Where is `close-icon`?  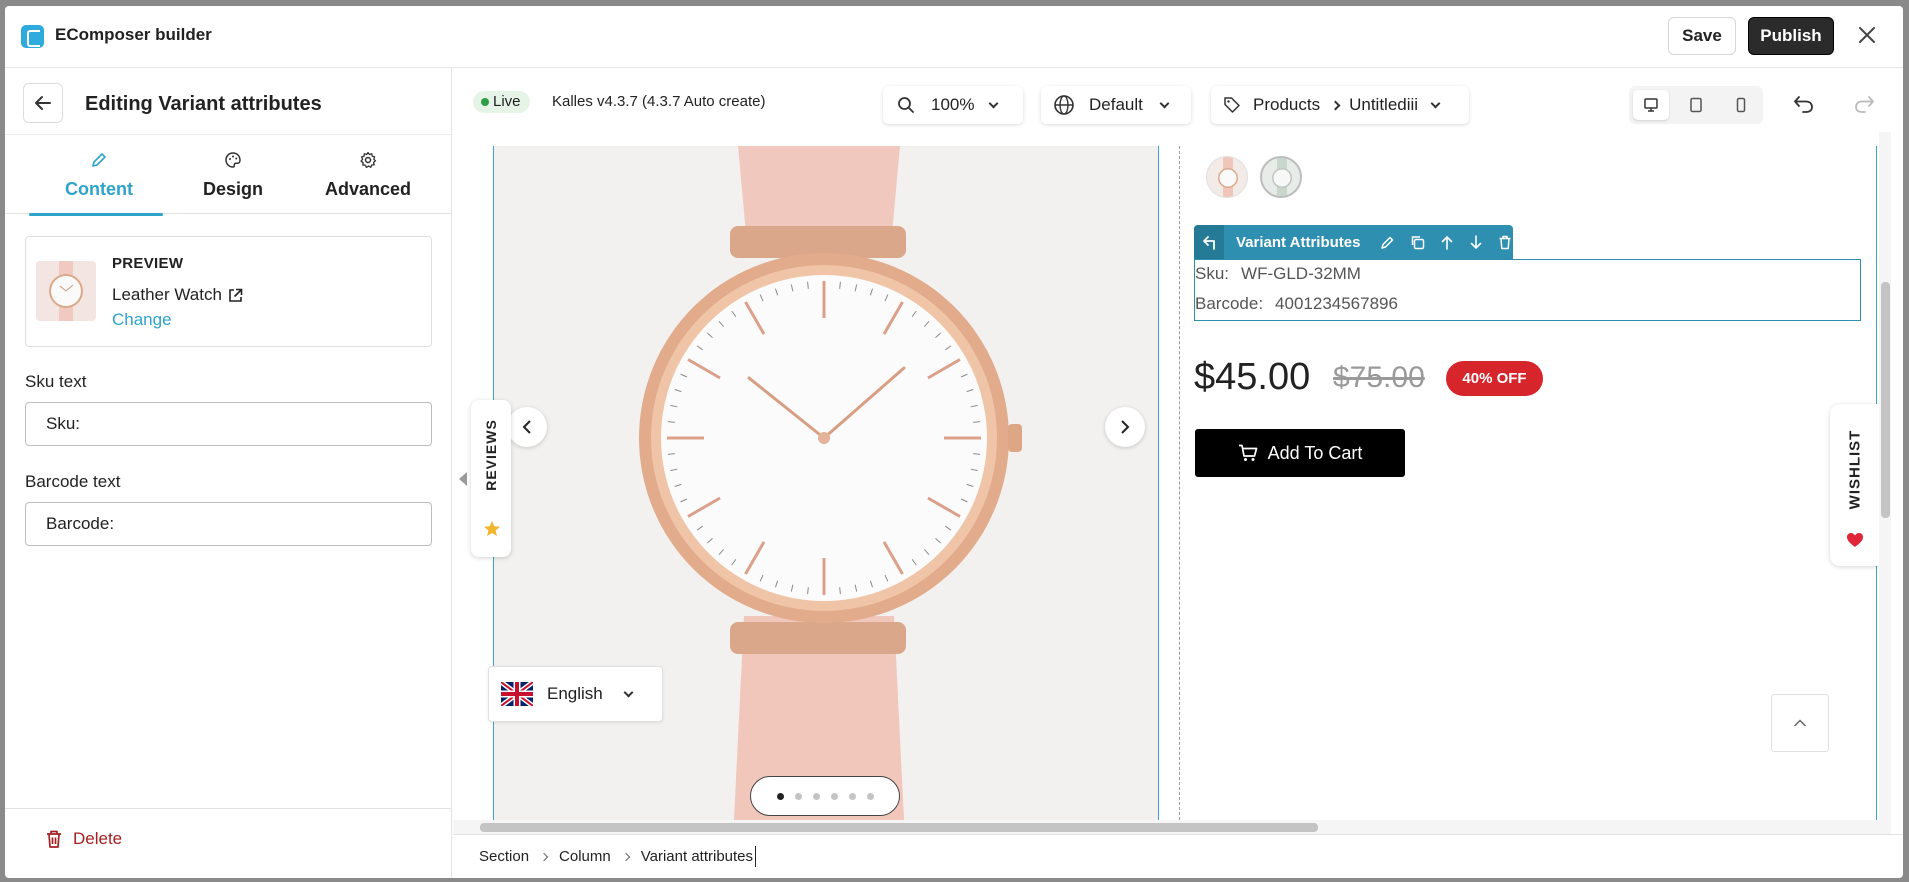 close-icon is located at coordinates (1867, 36).